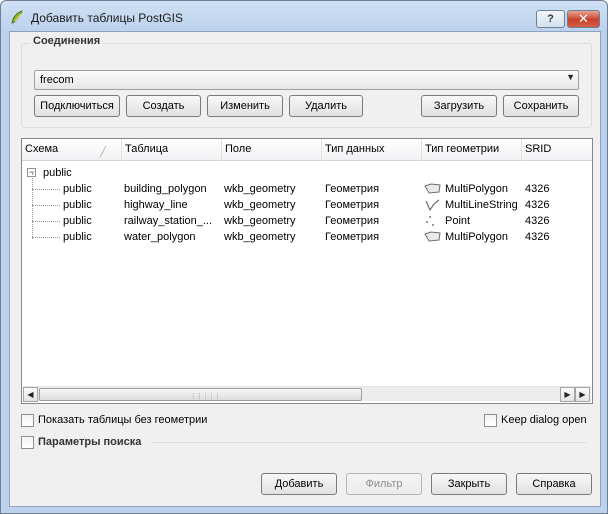 This screenshot has width=608, height=514. I want to click on tree-row-parent: − public, so click(307, 173).